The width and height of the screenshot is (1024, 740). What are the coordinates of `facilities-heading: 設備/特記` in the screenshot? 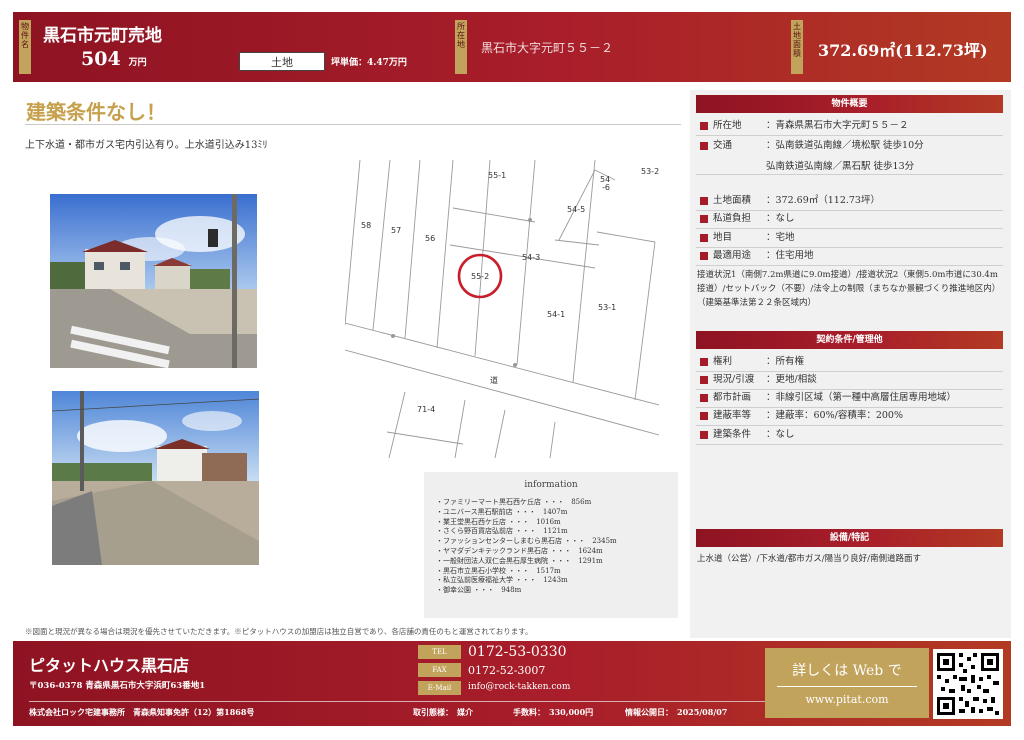 It's located at (849, 538).